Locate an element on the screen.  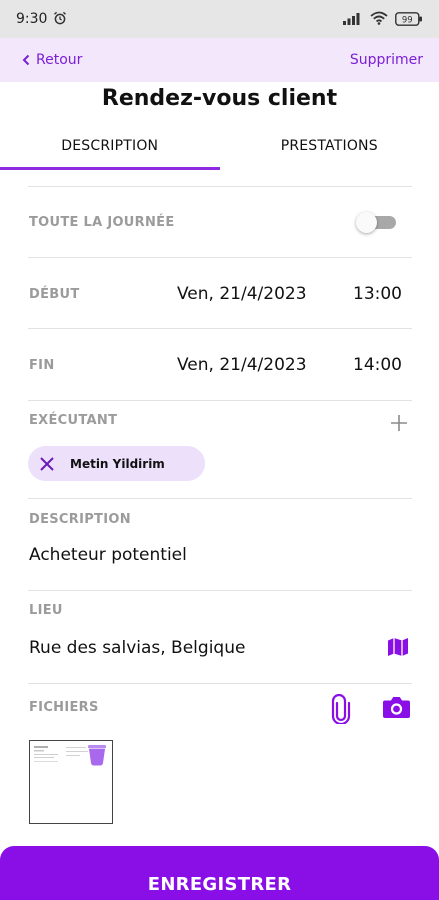
battery-icon: 99 is located at coordinates (409, 19).